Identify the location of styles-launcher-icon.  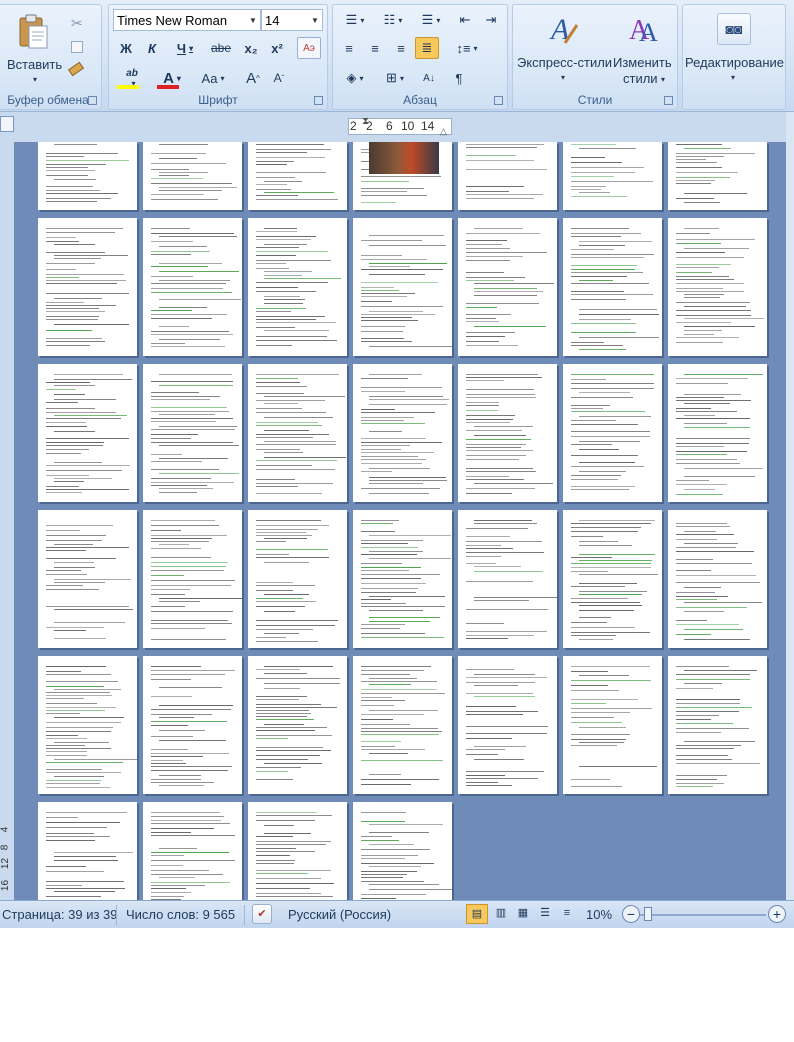
(668, 100).